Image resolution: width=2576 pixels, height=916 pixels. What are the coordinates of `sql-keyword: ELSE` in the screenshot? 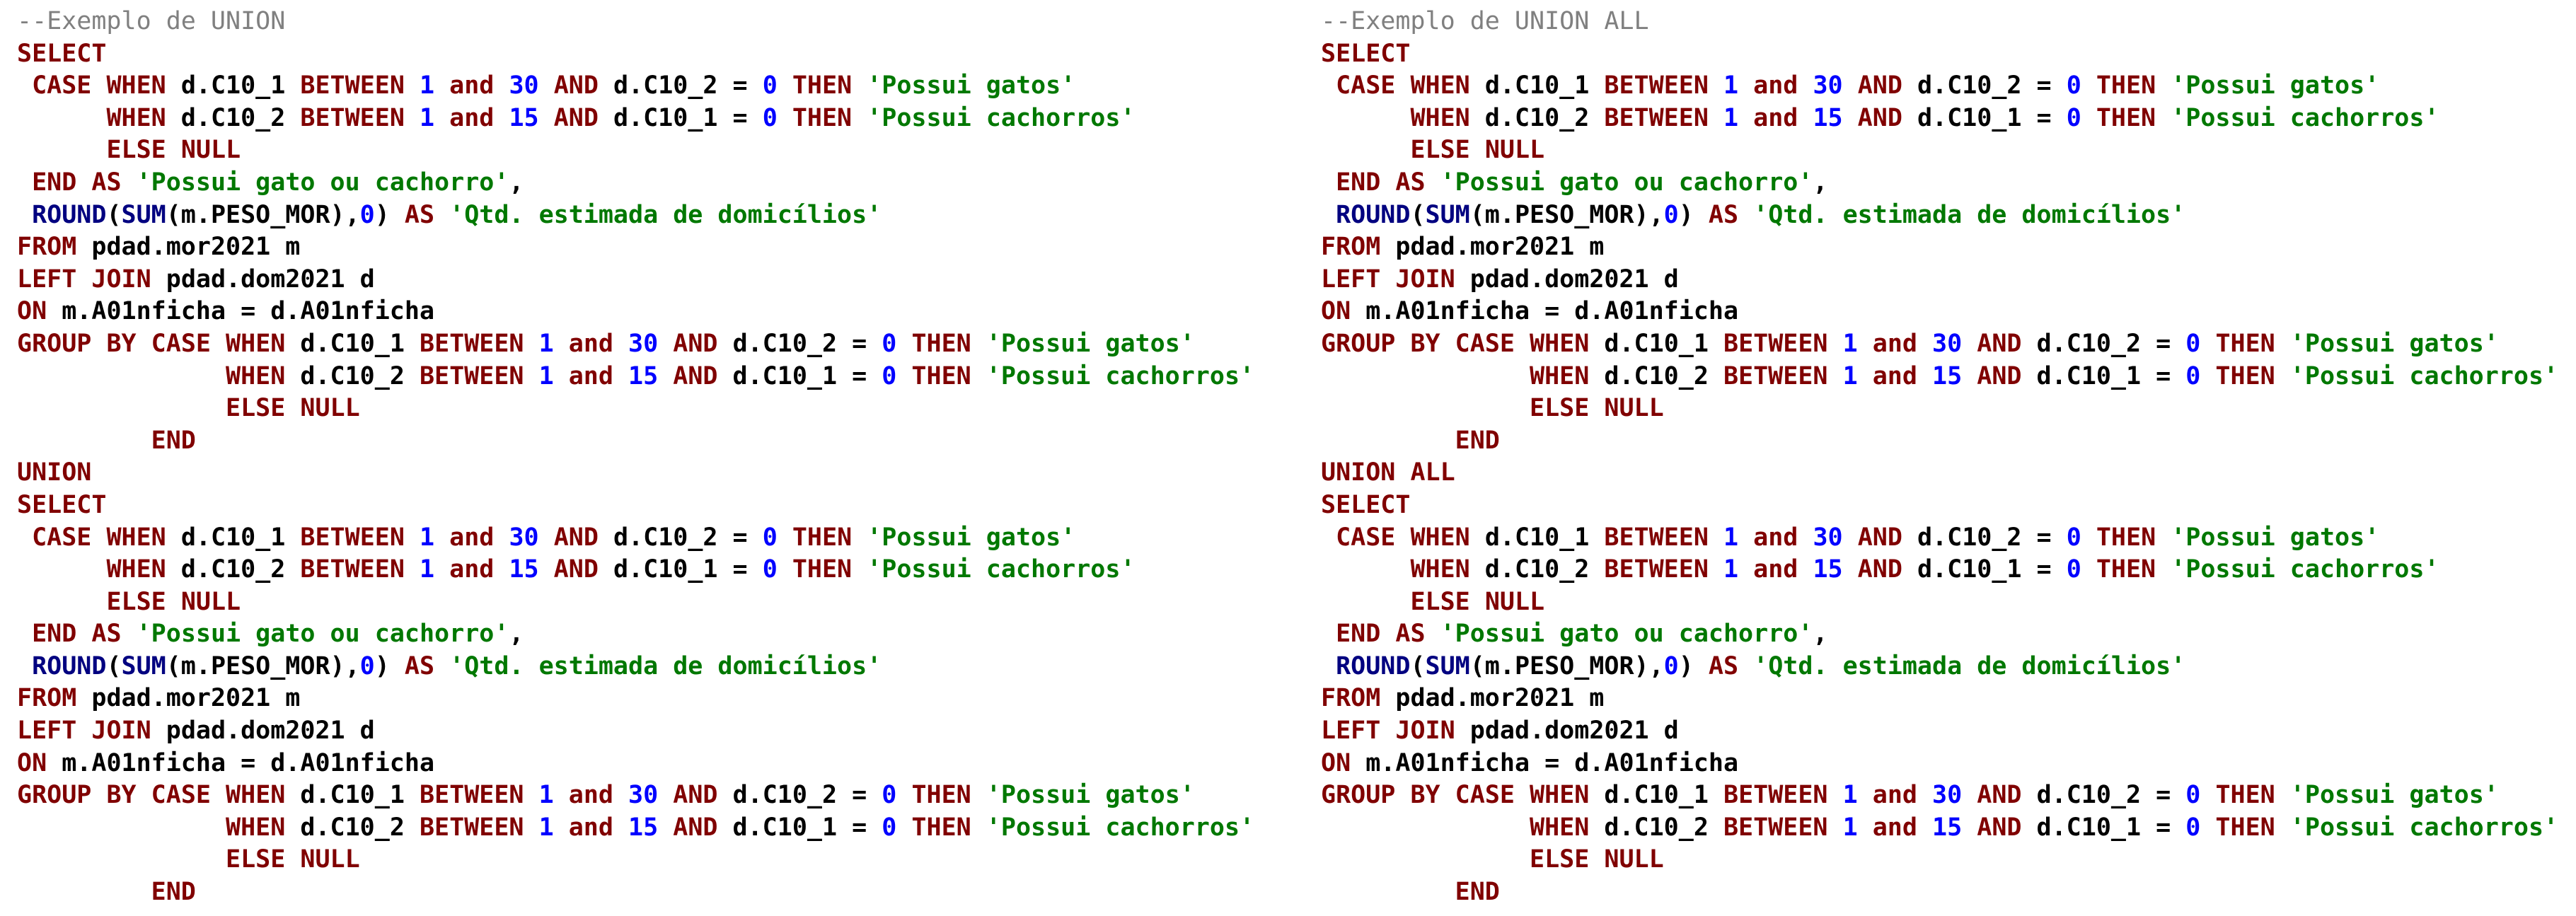 It's located at (256, 408).